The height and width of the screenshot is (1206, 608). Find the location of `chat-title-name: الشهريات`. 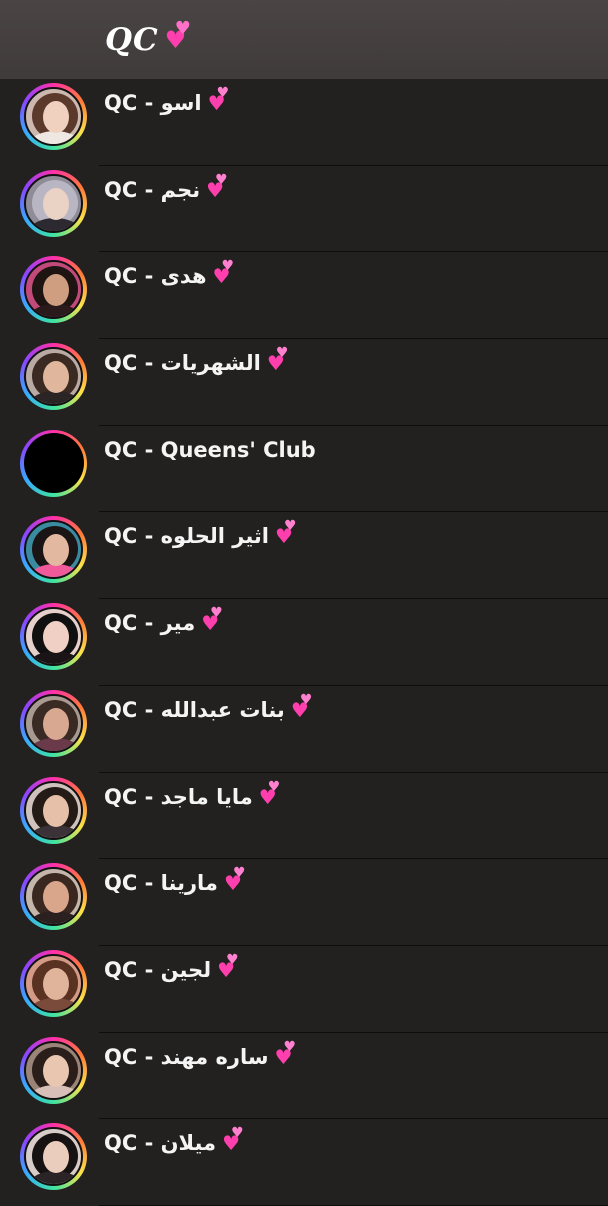

chat-title-name: الشهريات is located at coordinates (210, 363).